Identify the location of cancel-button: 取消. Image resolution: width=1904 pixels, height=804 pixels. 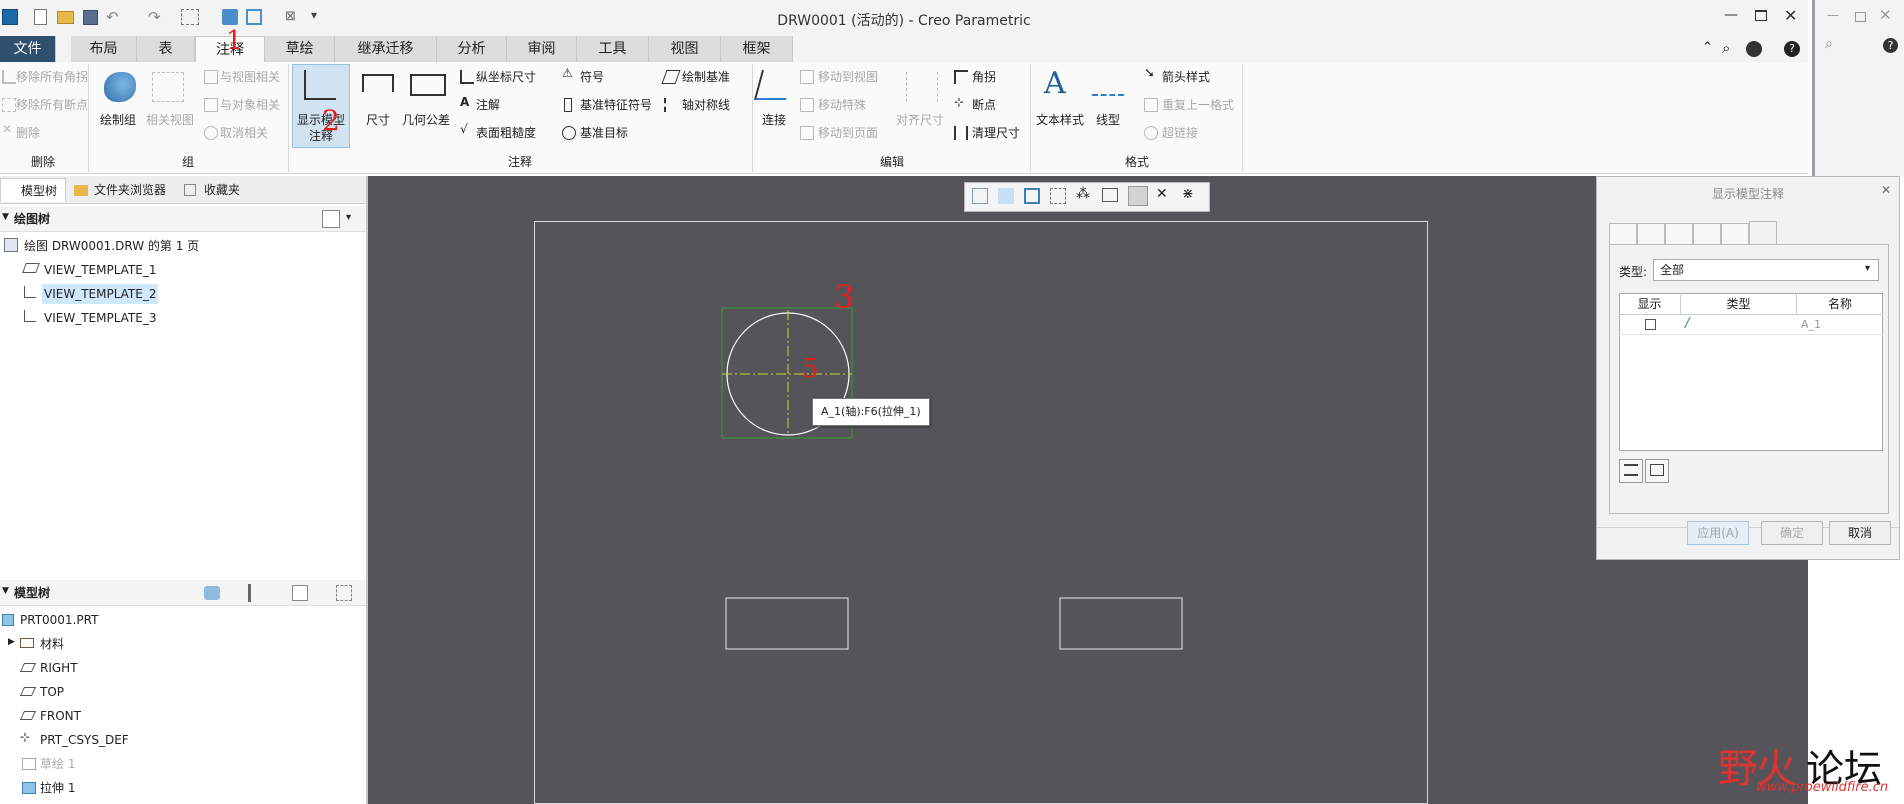
(1860, 533).